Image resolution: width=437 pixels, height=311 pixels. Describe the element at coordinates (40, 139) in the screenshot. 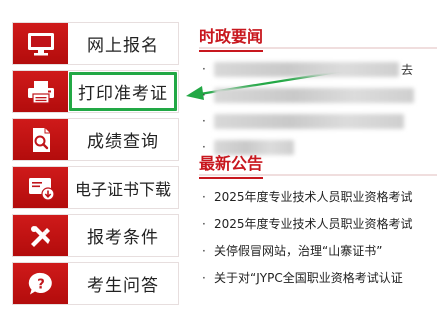

I see `document-search-icon` at that location.